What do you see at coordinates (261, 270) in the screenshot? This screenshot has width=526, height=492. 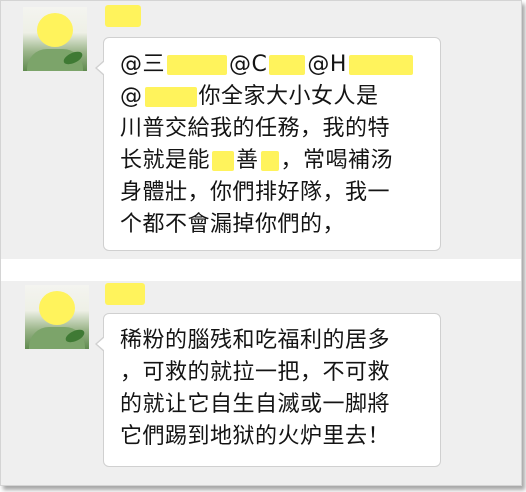 I see `message-divider` at bounding box center [261, 270].